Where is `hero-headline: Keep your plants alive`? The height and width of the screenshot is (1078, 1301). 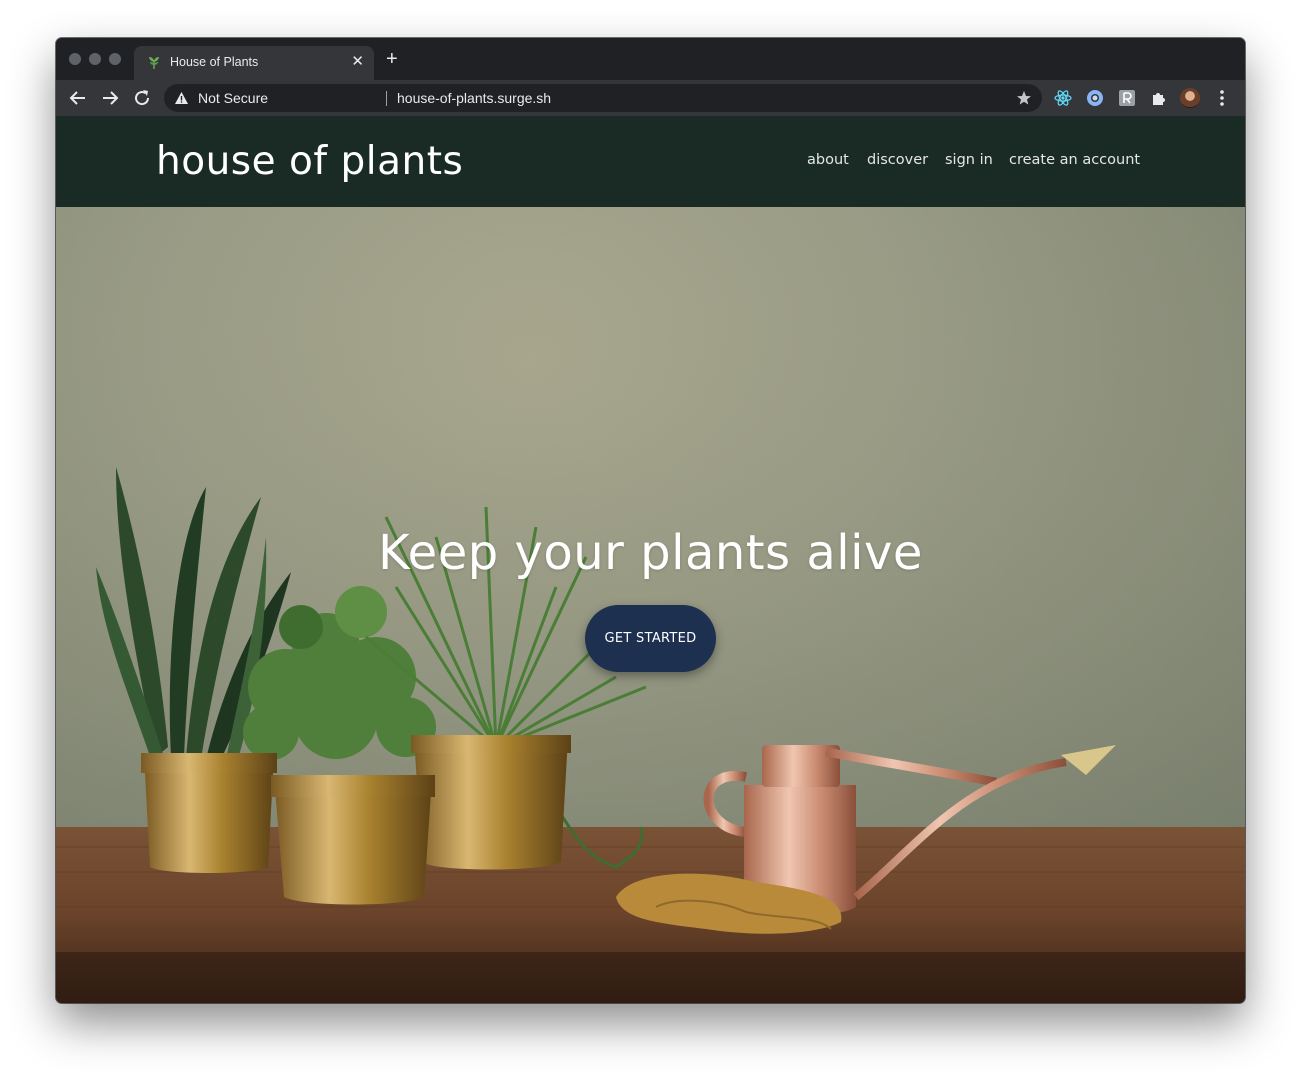 hero-headline: Keep your plants alive is located at coordinates (650, 553).